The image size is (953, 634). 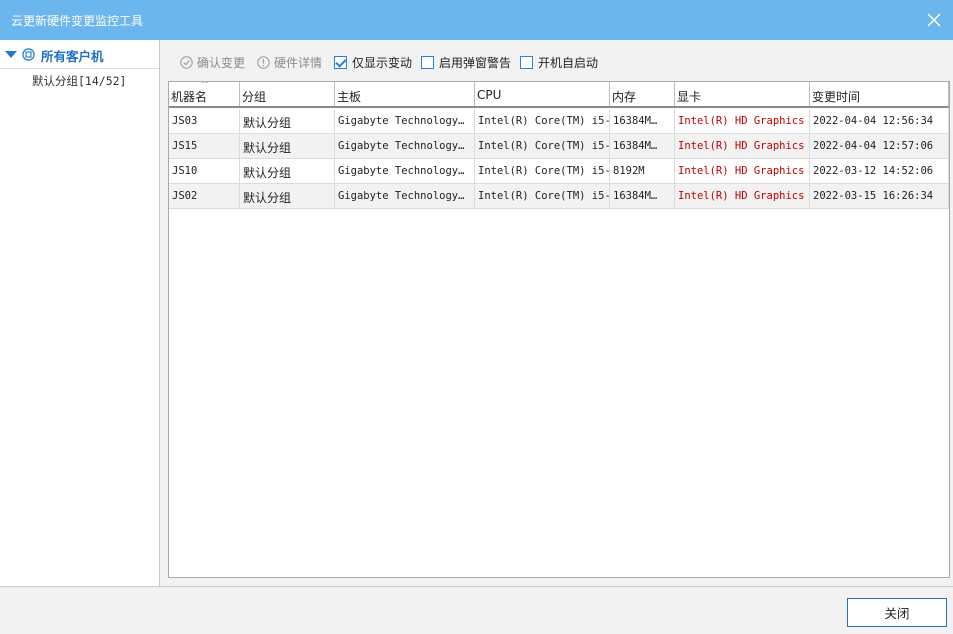 What do you see at coordinates (934, 20) in the screenshot?
I see `close-icon` at bounding box center [934, 20].